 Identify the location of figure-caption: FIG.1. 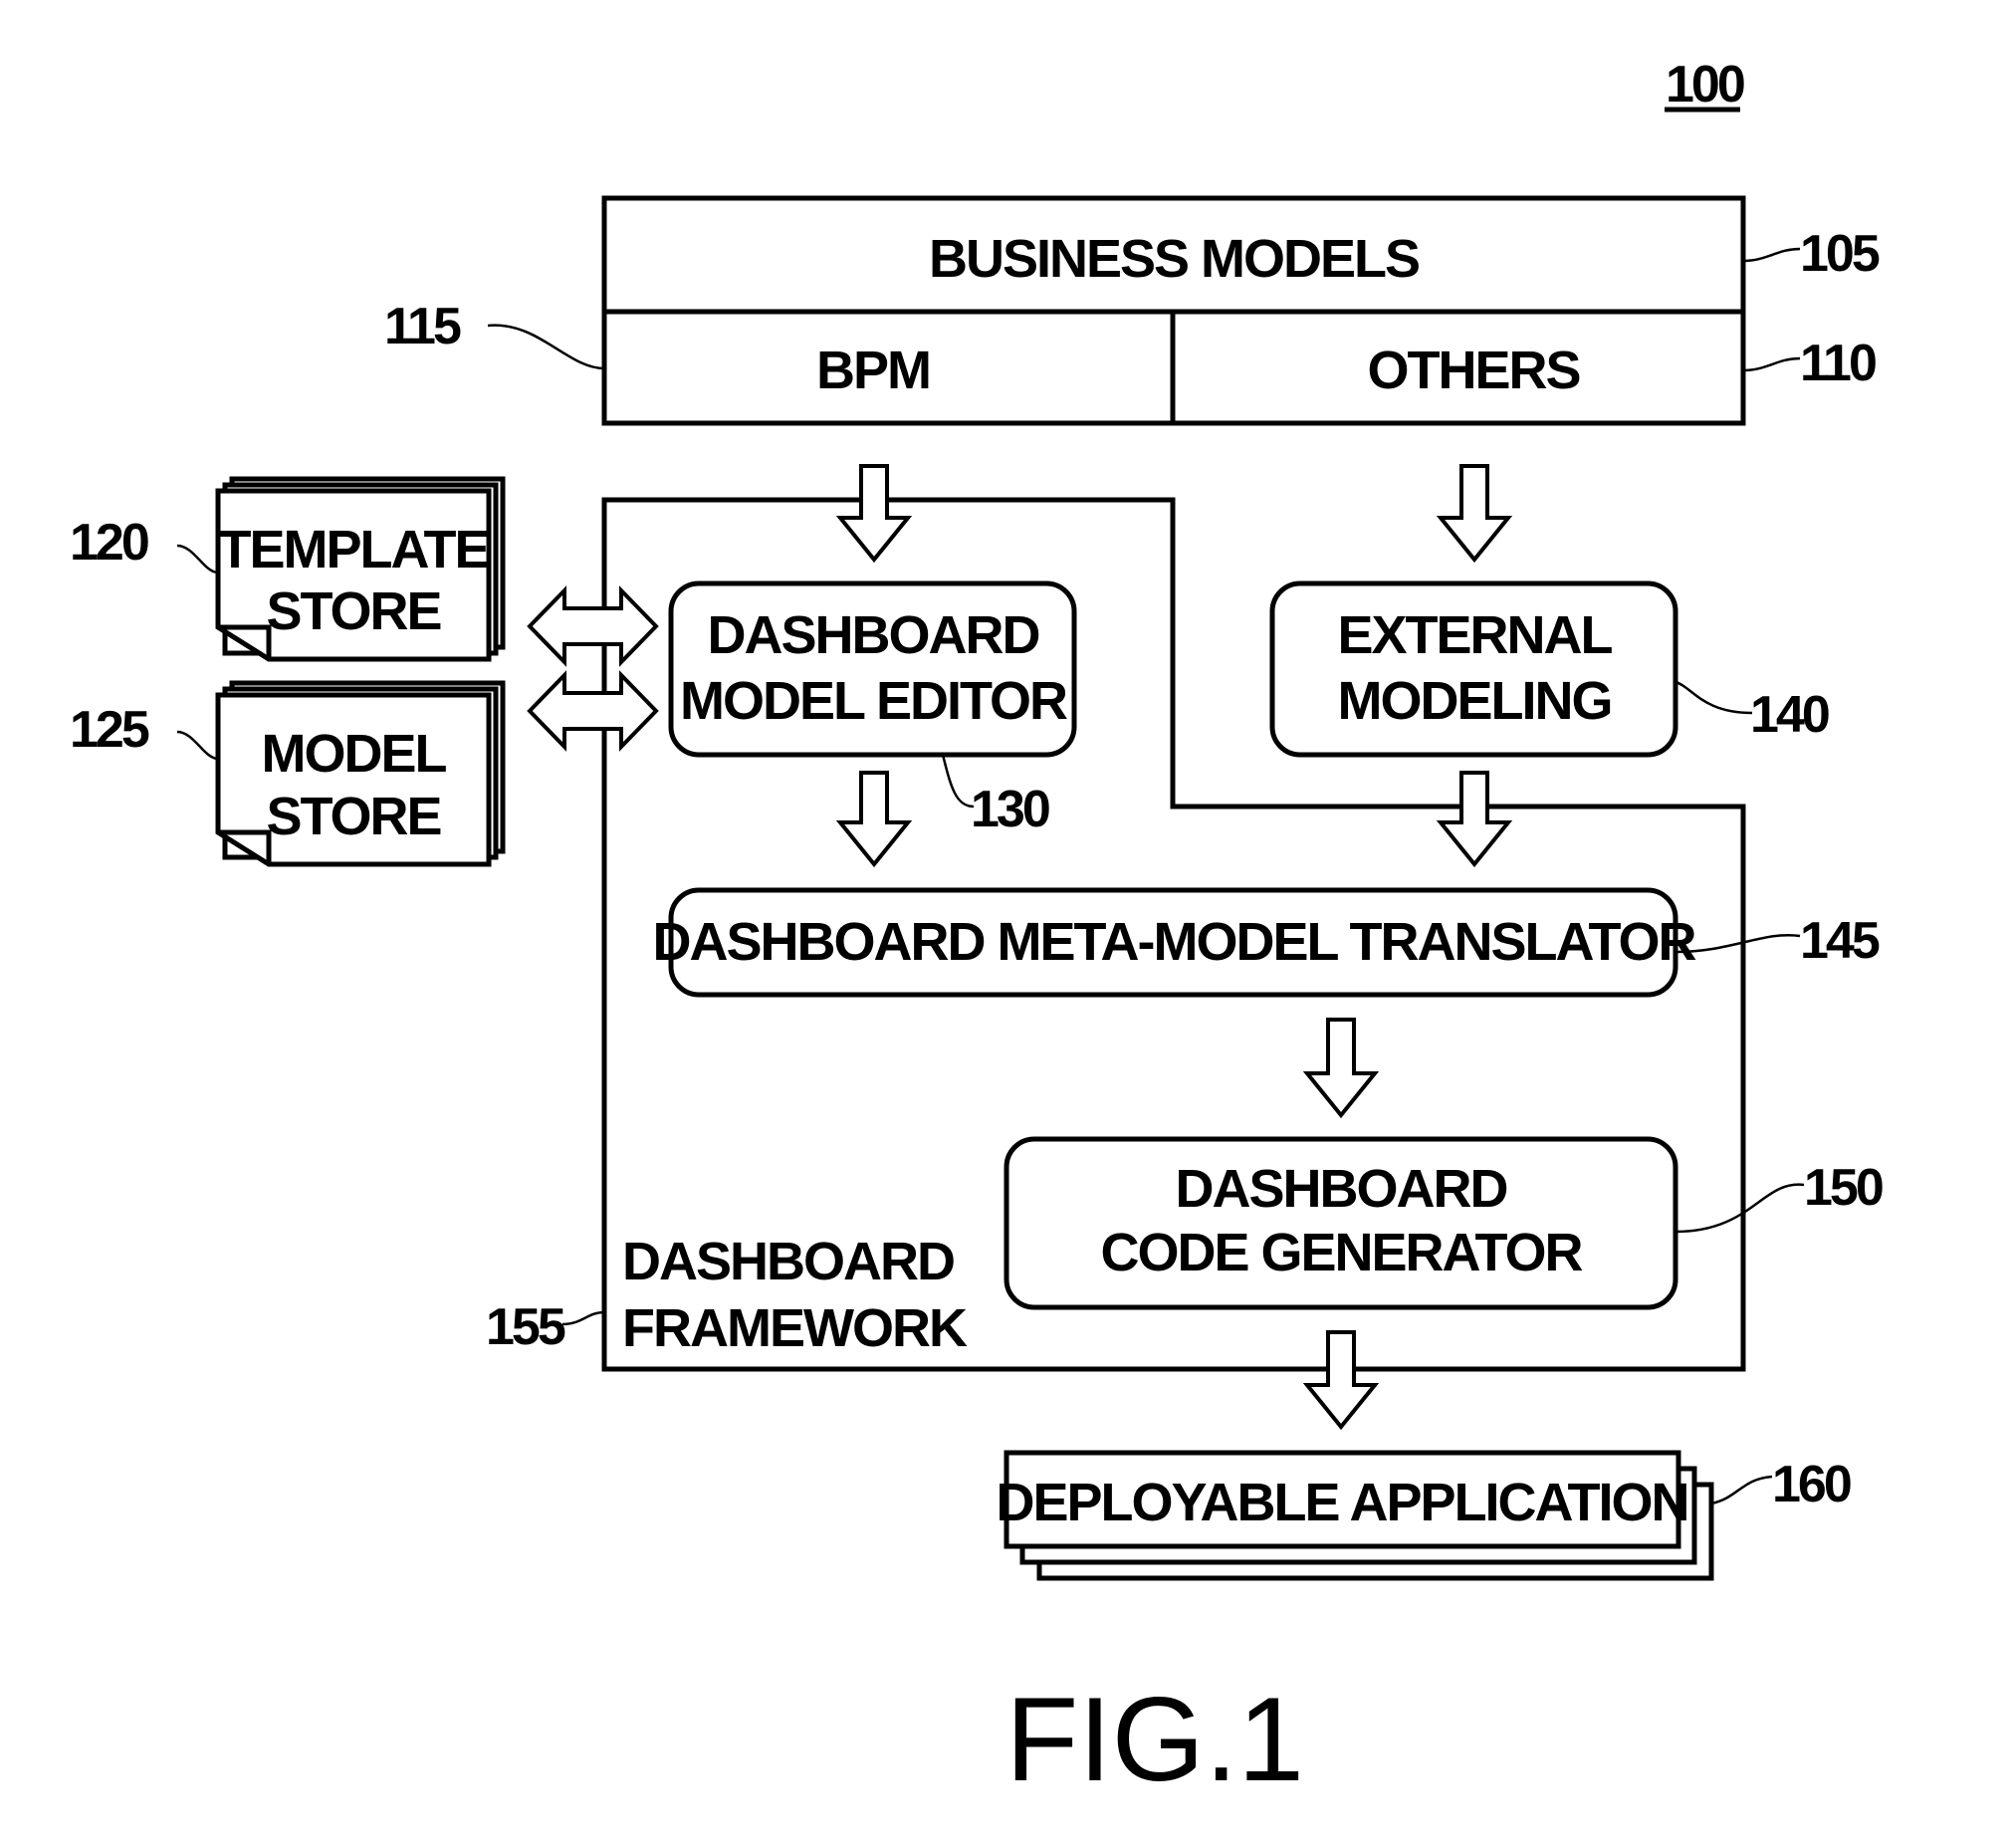
(1154, 1739).